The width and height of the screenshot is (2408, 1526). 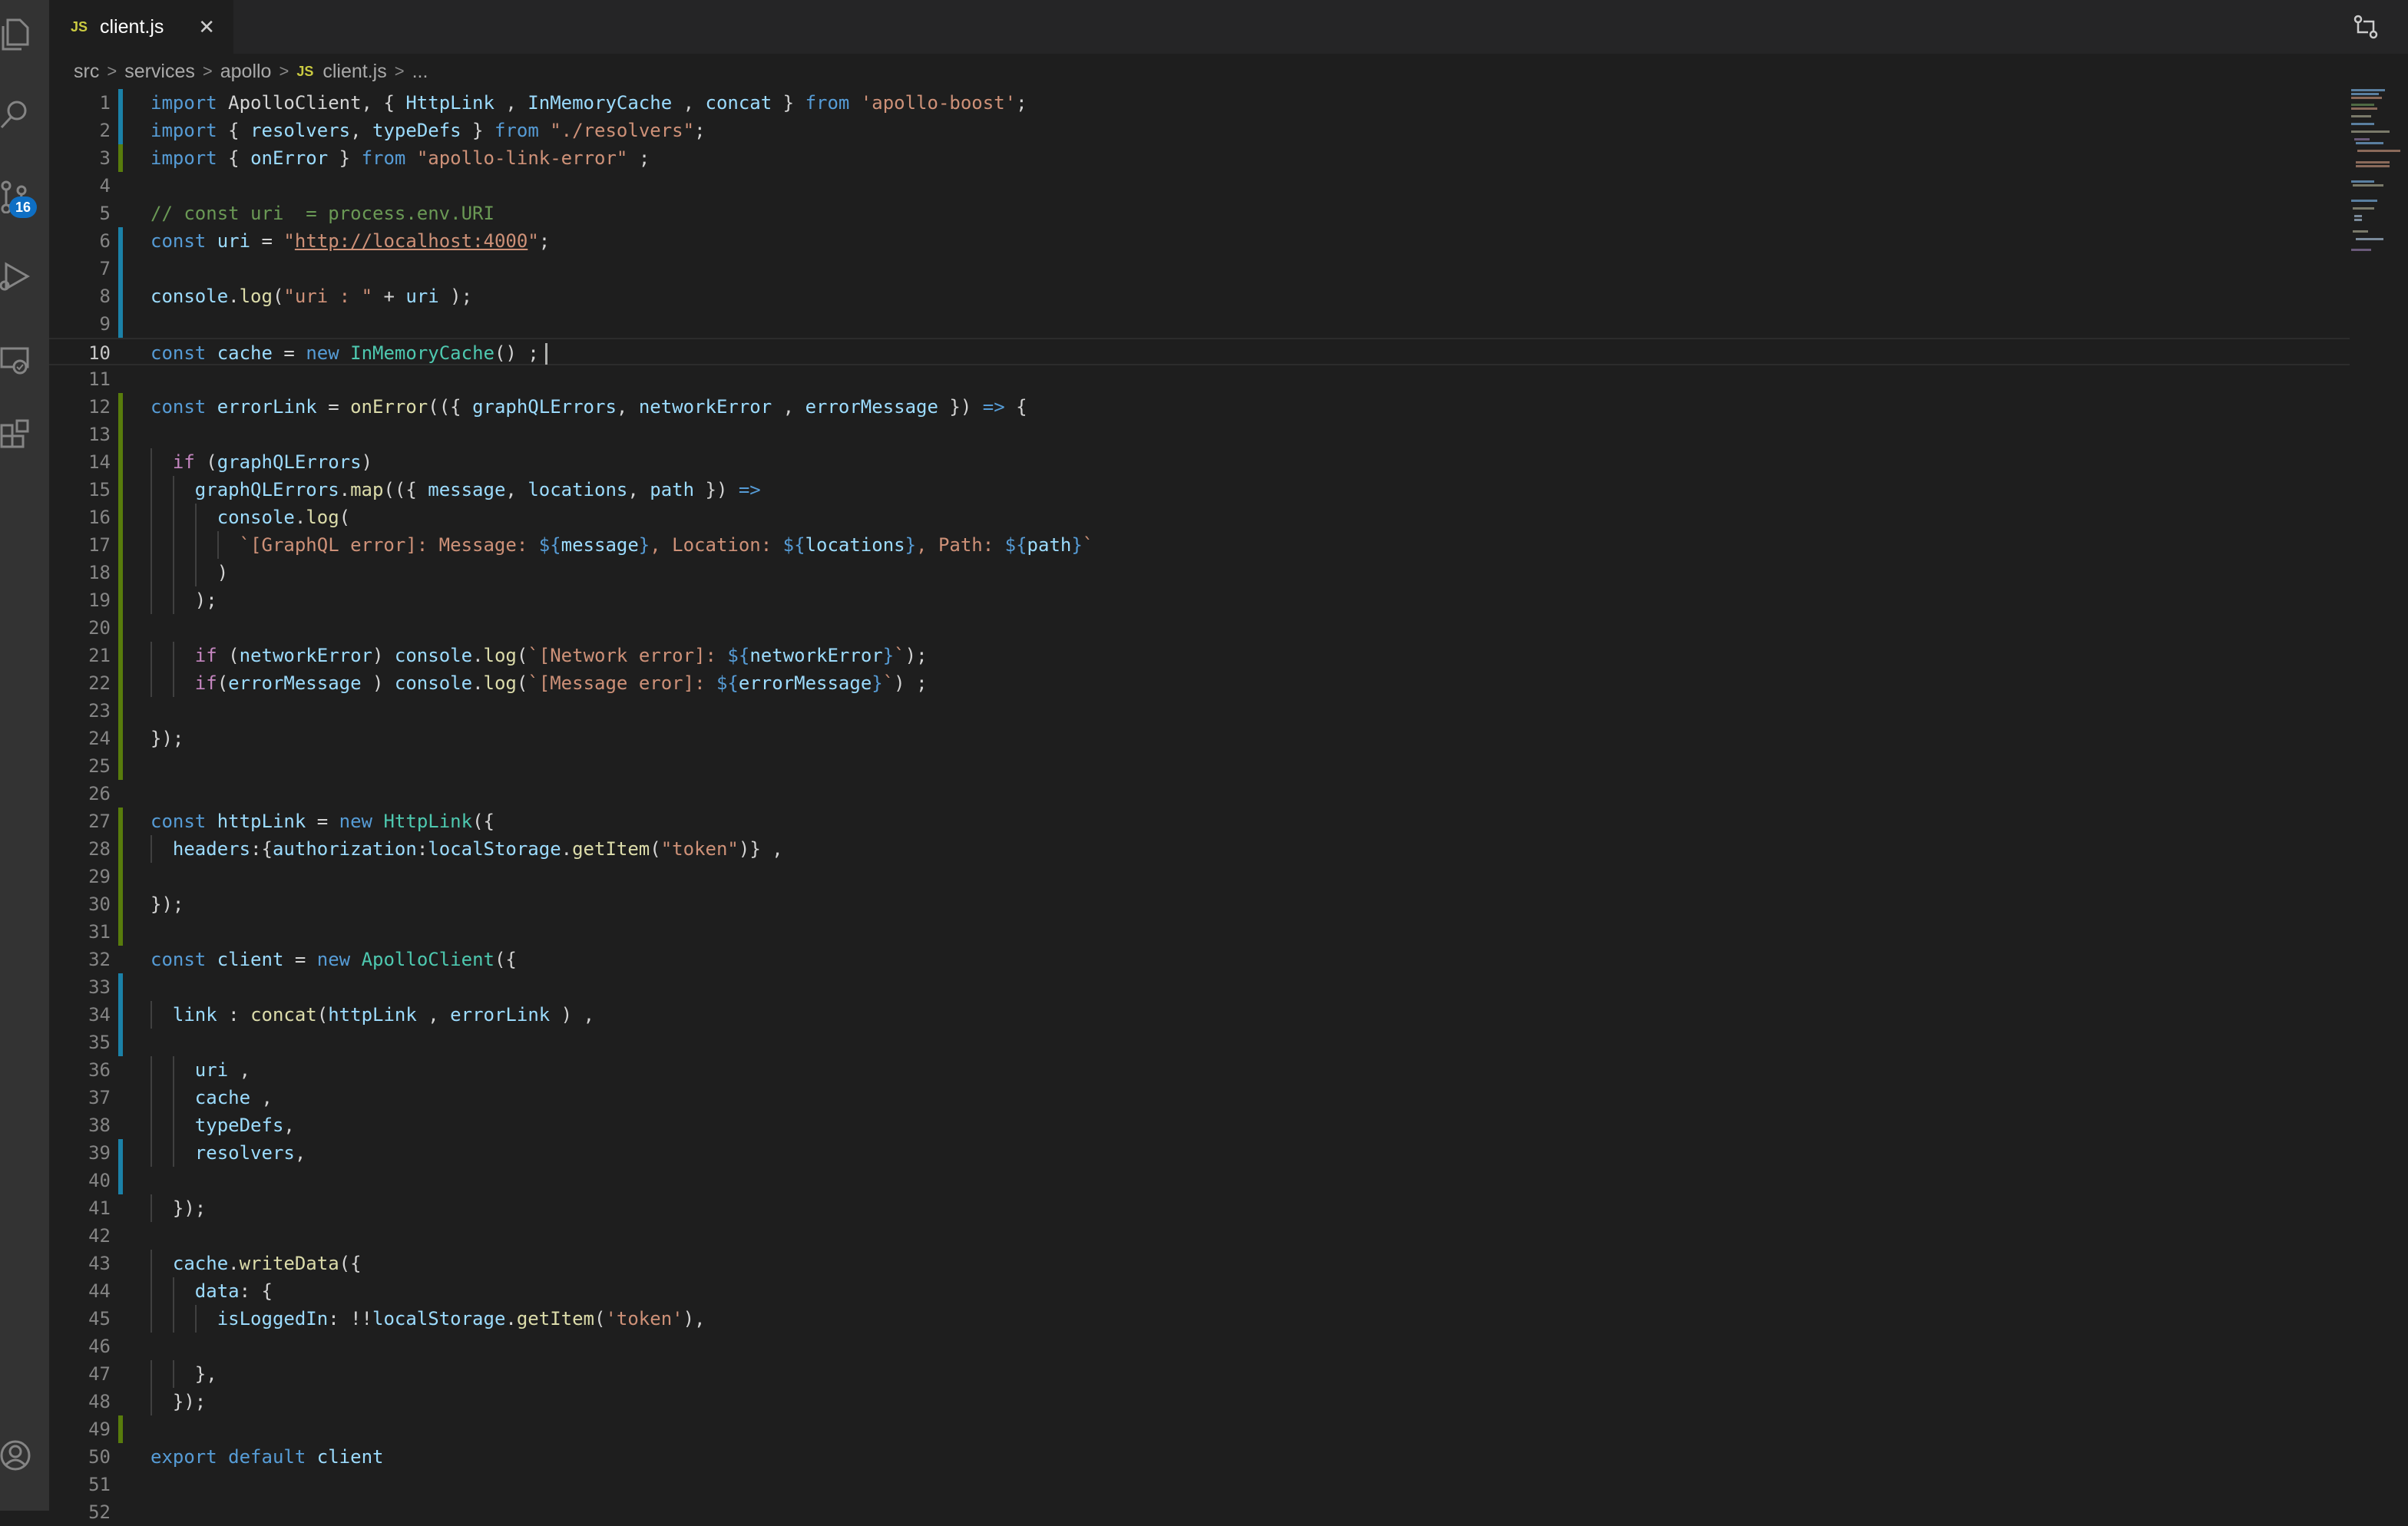 I want to click on code-line: 42, so click(x=1200, y=1236).